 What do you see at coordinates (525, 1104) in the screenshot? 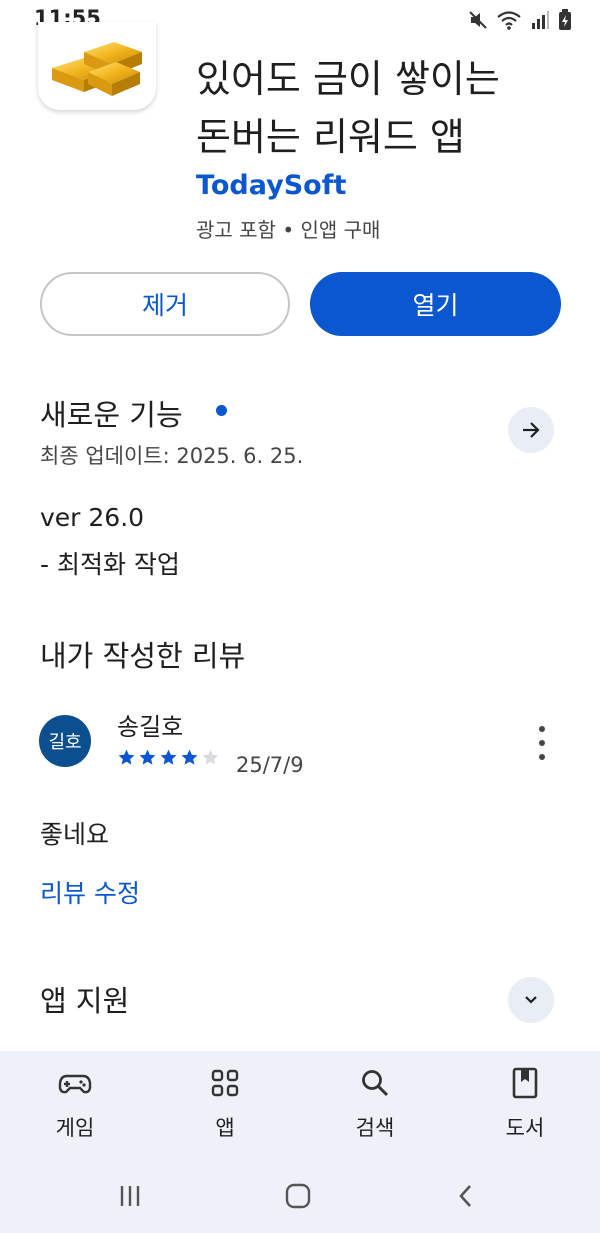
I see `nav-item-books: 도서` at bounding box center [525, 1104].